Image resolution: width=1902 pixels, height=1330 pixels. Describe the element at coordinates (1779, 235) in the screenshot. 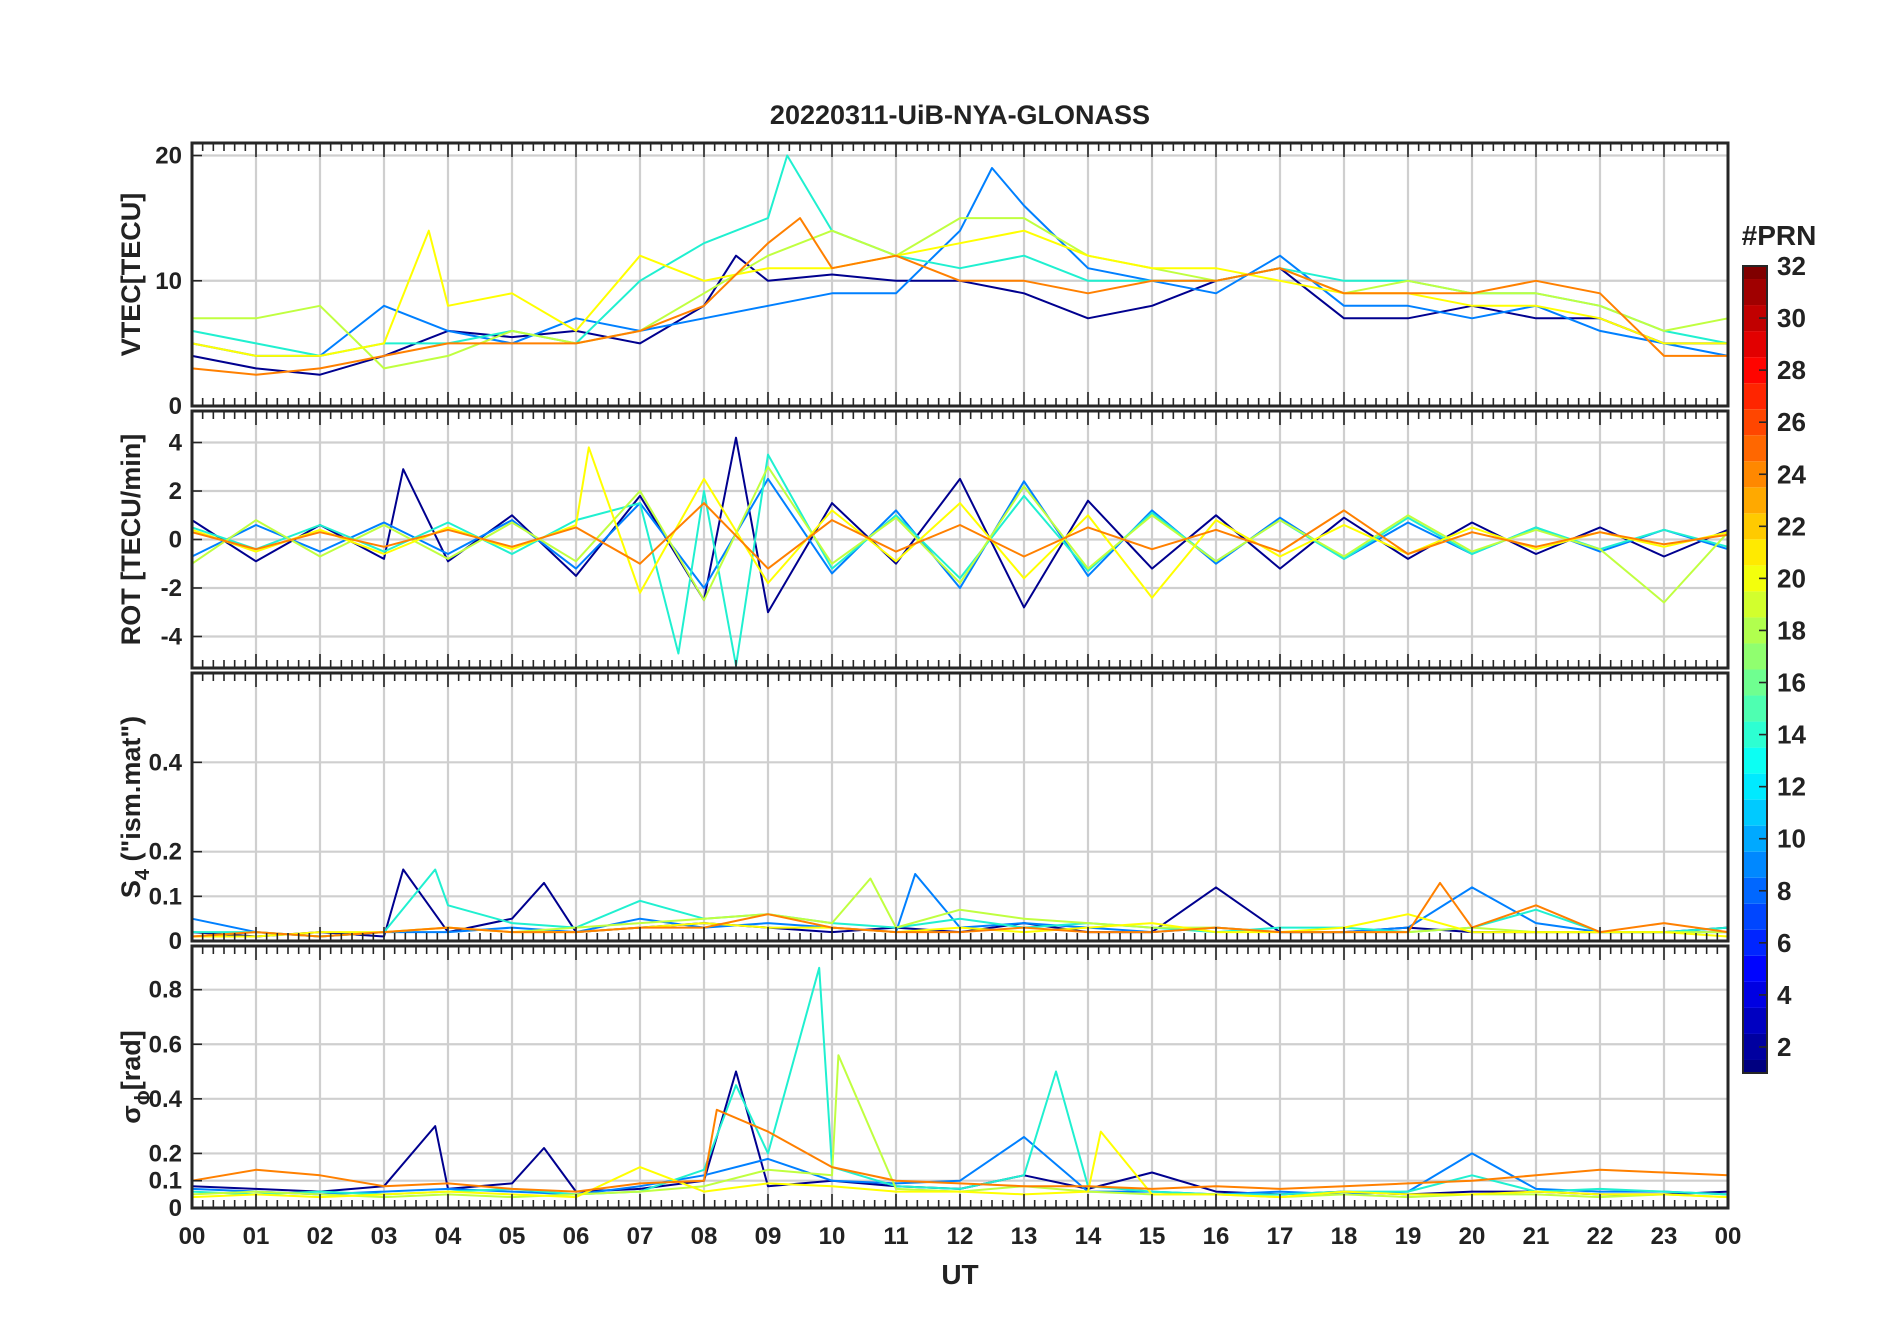

I see `colorbar-label: #PRN` at that location.